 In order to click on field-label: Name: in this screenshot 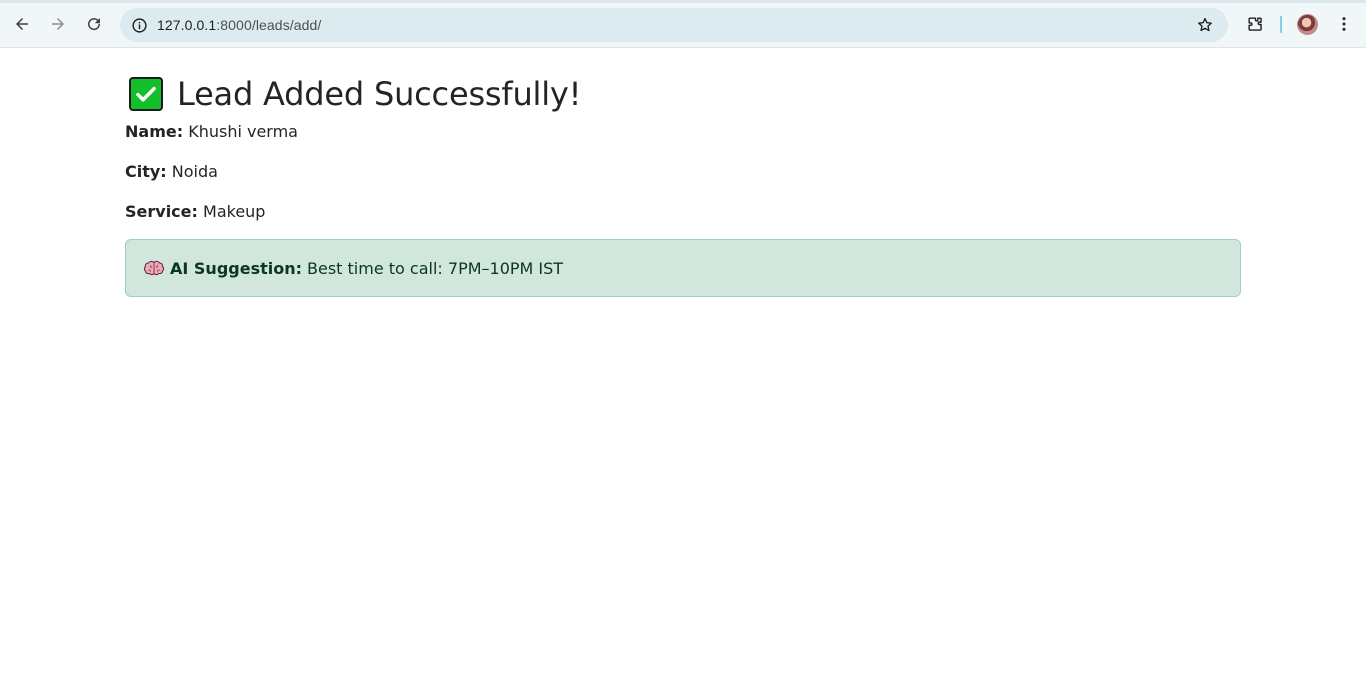, I will do `click(154, 131)`.